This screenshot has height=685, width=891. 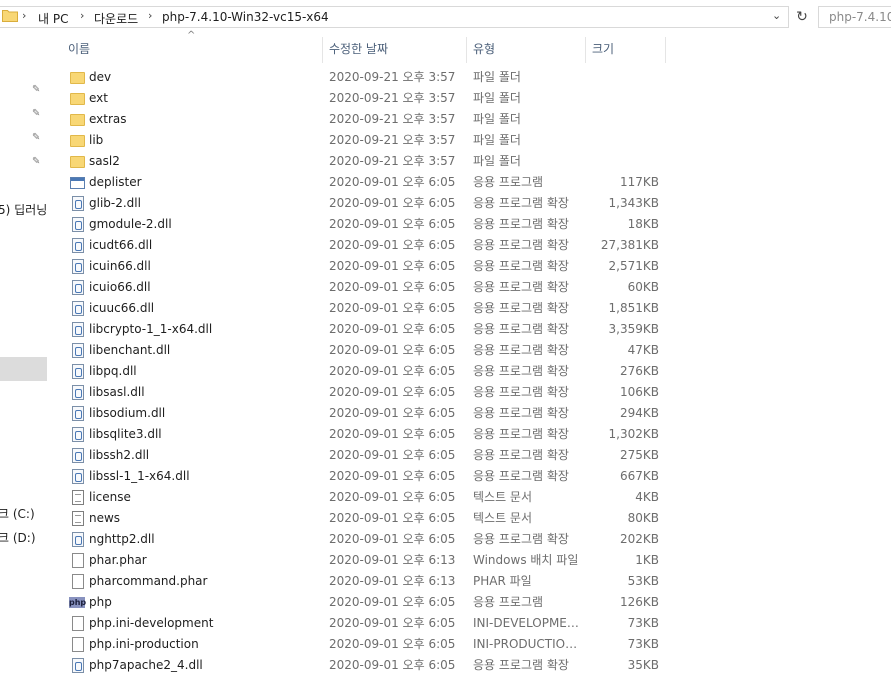 What do you see at coordinates (78, 602) in the screenshot?
I see `php-icon: php` at bounding box center [78, 602].